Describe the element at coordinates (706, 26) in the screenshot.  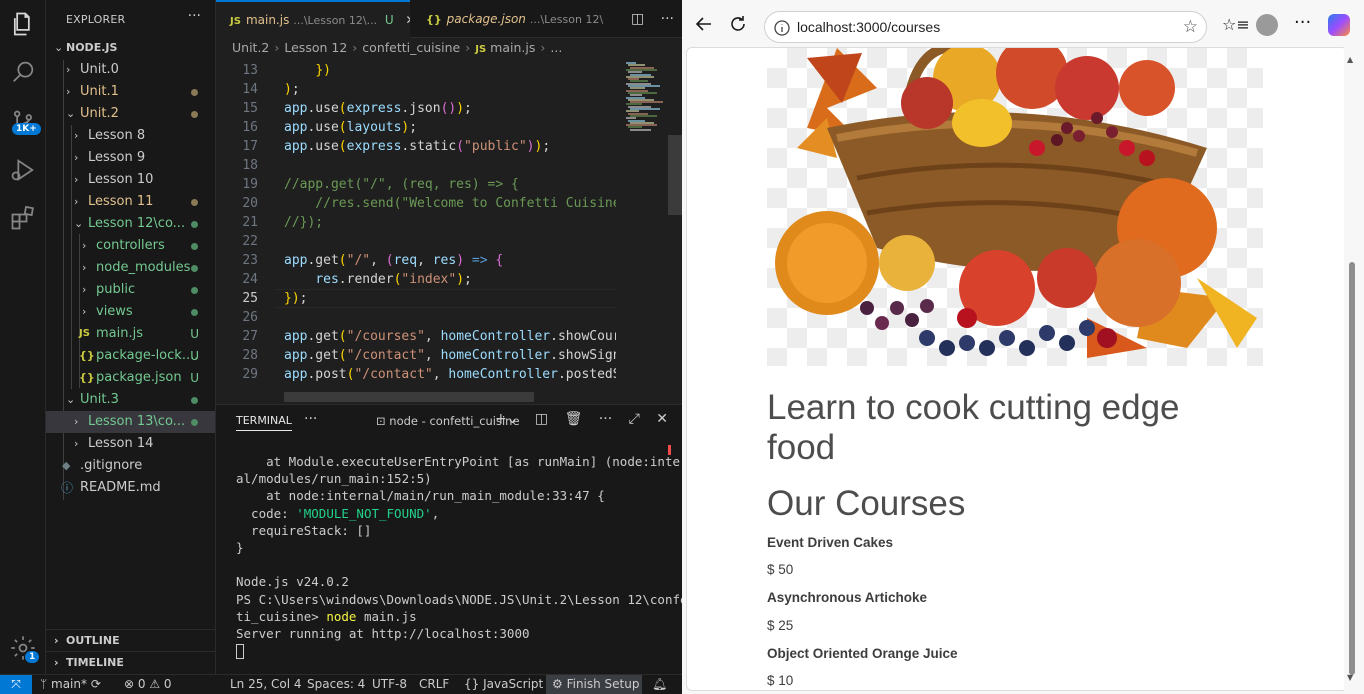
I see `back-arrow-icon` at that location.